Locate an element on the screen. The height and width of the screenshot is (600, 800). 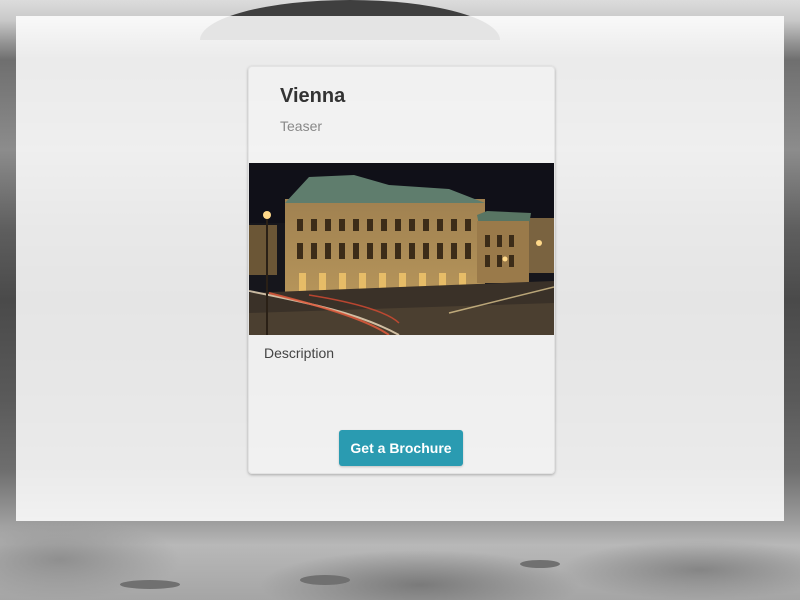
get-brochure-button: Get a Brochure is located at coordinates (401, 448).